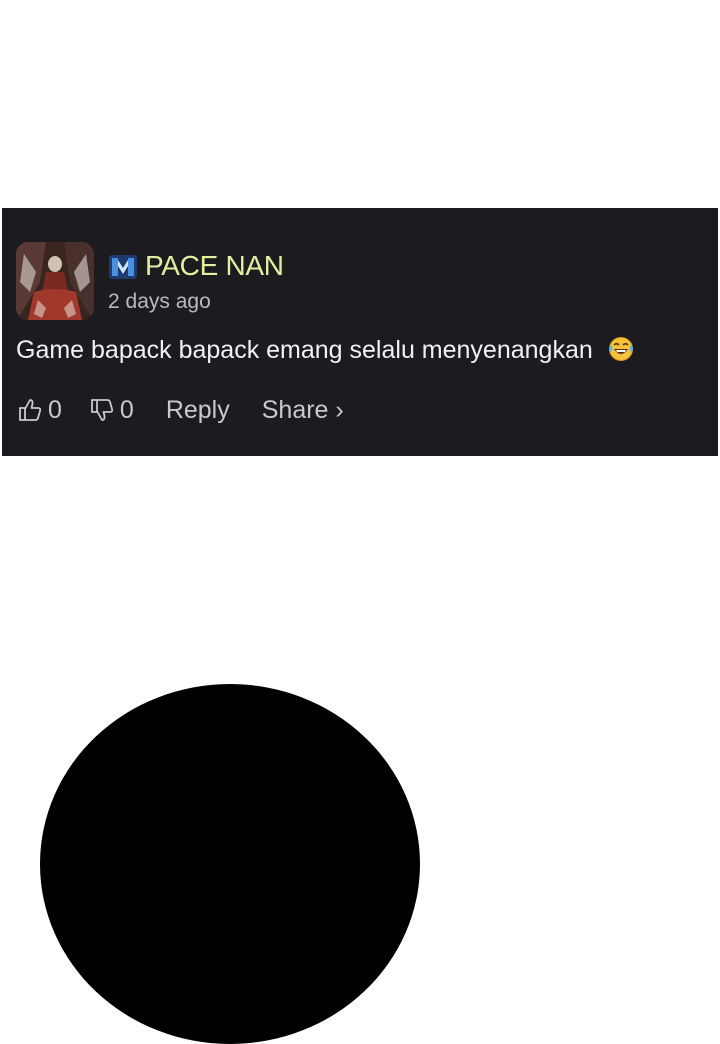 Image resolution: width=720 pixels, height=1044 pixels. Describe the element at coordinates (159, 301) in the screenshot. I see `timestamp: 2 days ago` at that location.